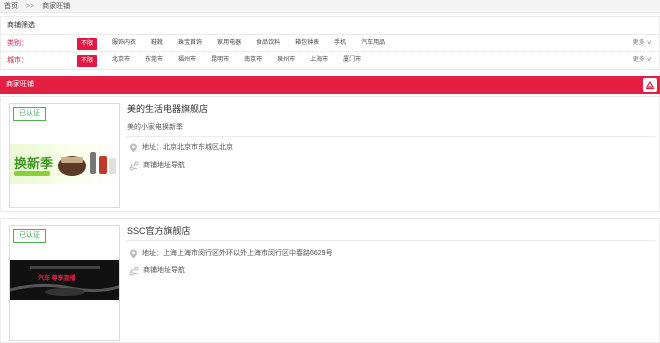 This screenshot has height=343, width=660. I want to click on shop-slogan: 美的小家电换新季, so click(155, 127).